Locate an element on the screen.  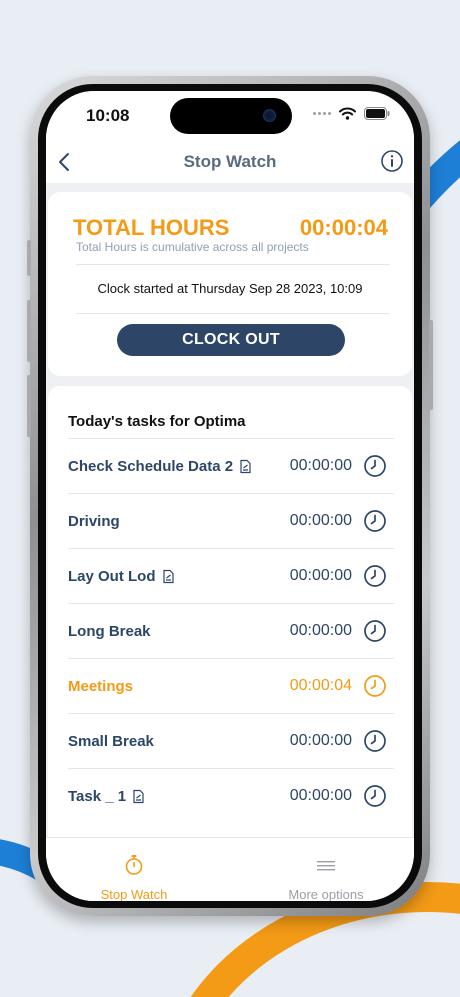
task-name: Check Schedule Data 2 is located at coordinates (160, 466).